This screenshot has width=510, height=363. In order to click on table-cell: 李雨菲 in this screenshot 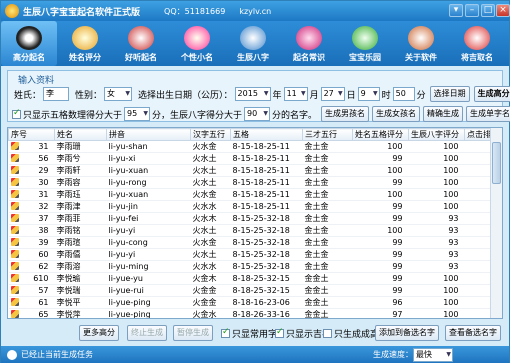, I will do `click(80, 218)`.